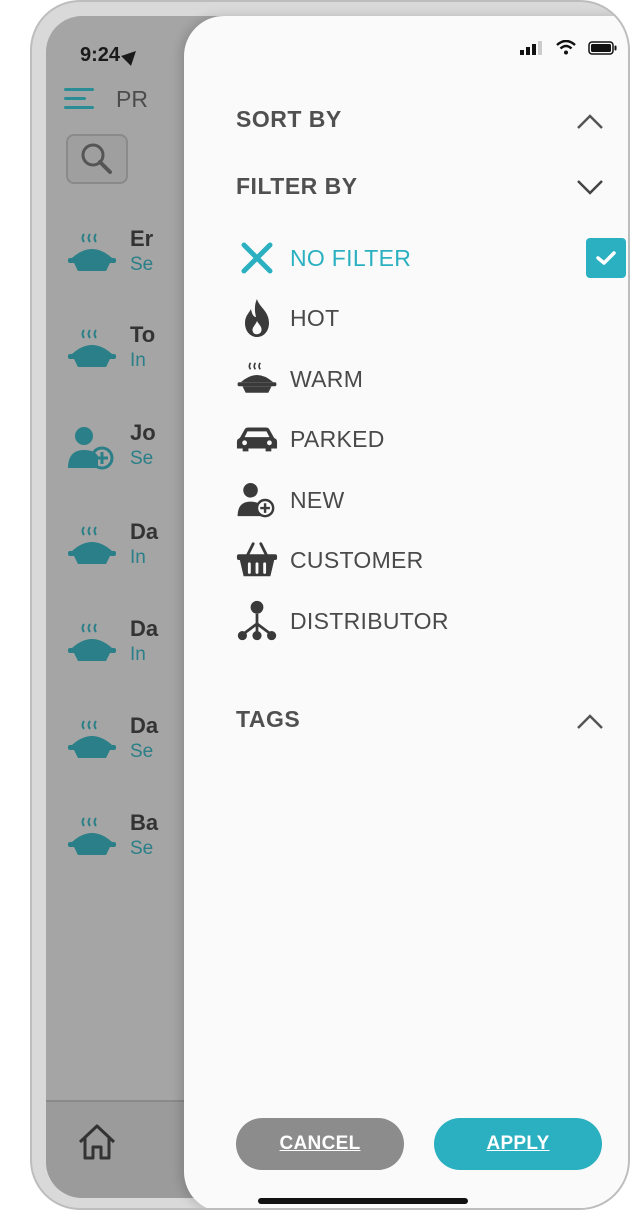  Describe the element at coordinates (97, 1142) in the screenshot. I see `home-icon` at that location.